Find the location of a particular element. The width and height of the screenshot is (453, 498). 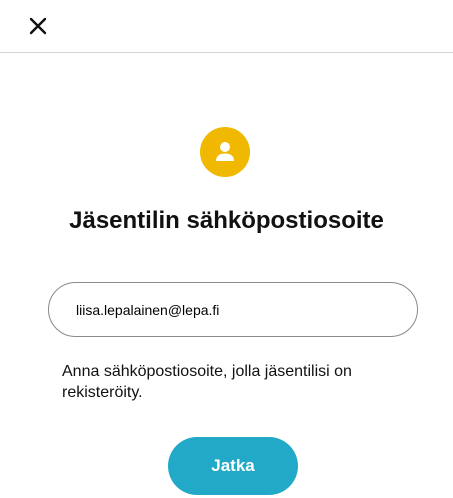

close-icon is located at coordinates (38, 26).